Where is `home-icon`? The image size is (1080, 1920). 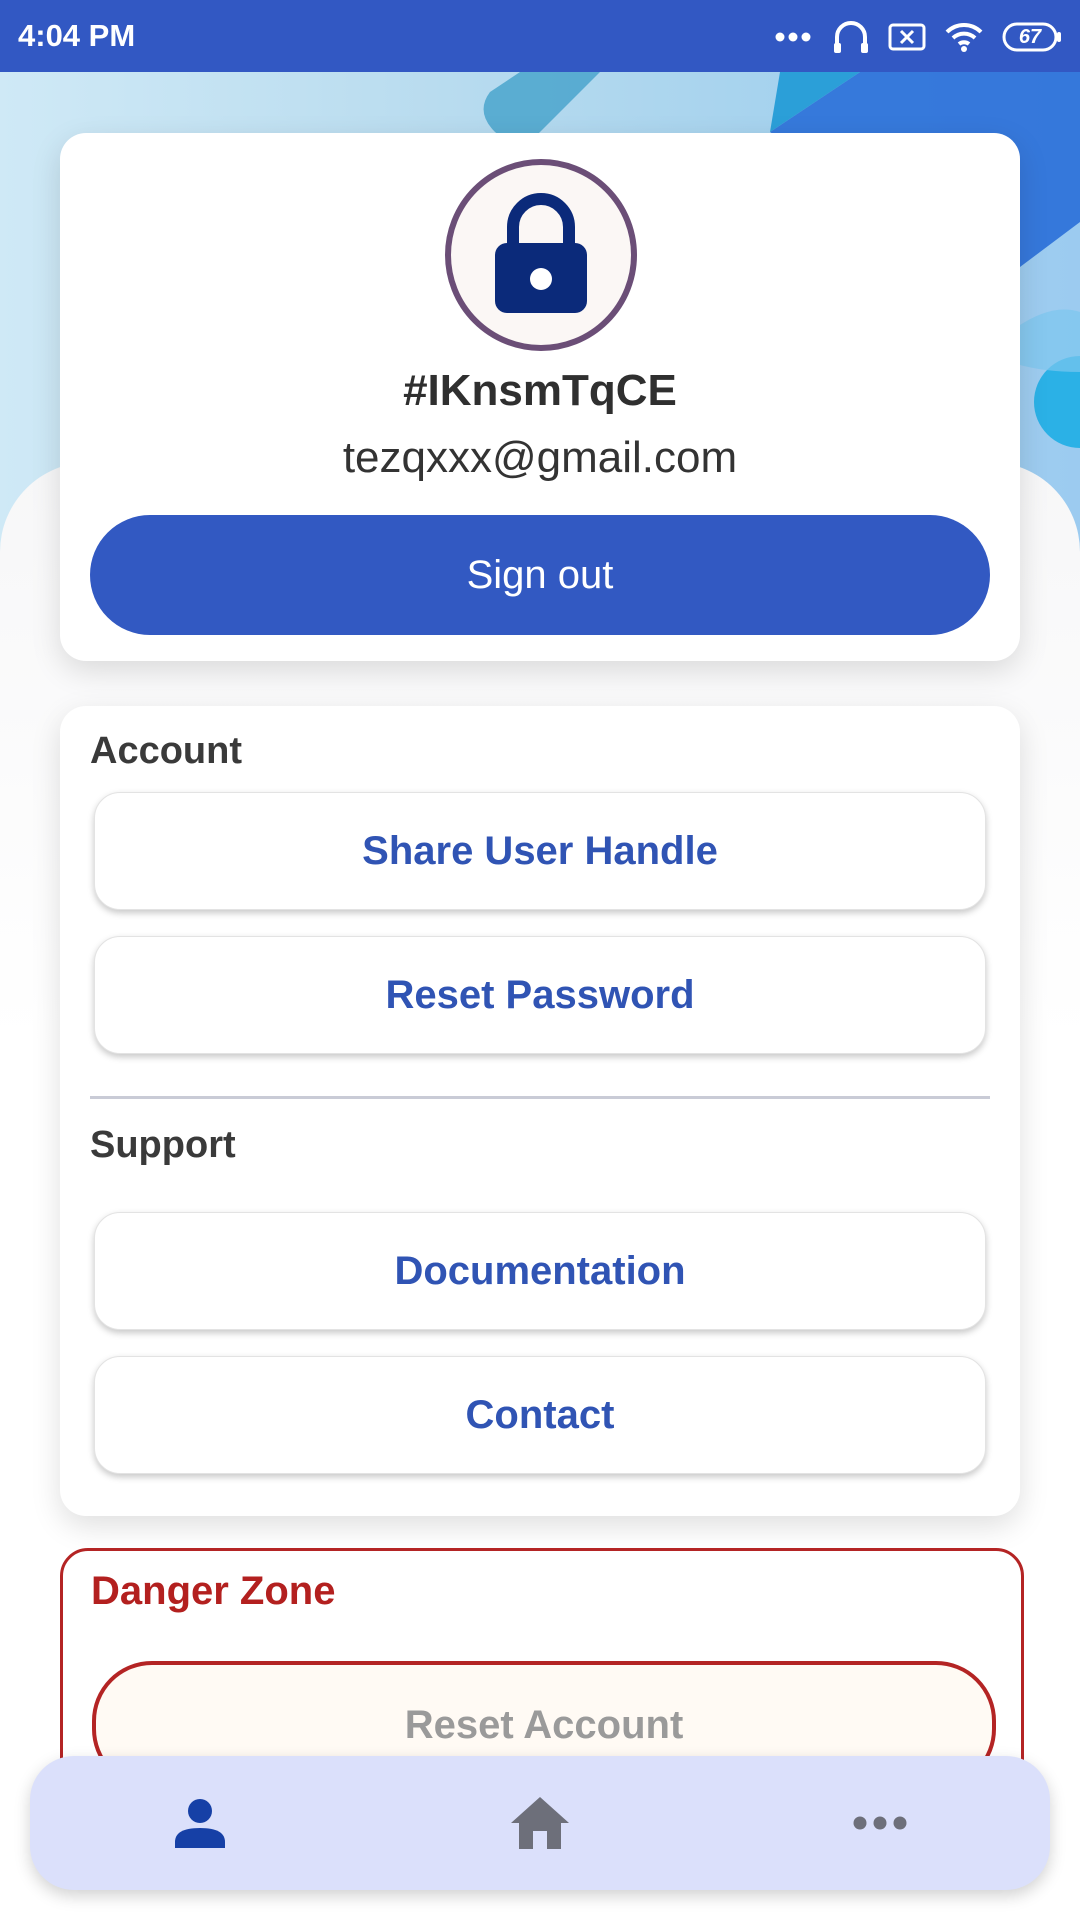
home-icon is located at coordinates (540, 1823).